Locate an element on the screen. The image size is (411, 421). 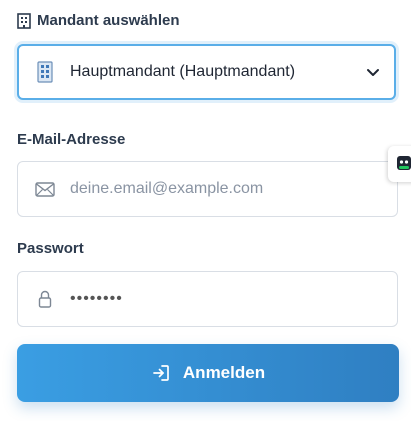
side-chat-widget is located at coordinates (399, 164).